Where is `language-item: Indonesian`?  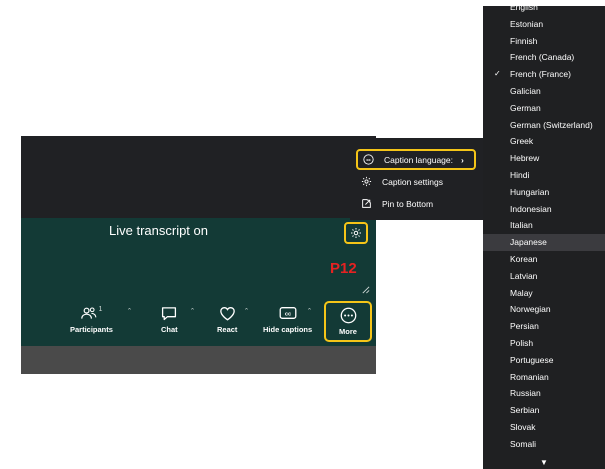 language-item: Indonesian is located at coordinates (544, 209).